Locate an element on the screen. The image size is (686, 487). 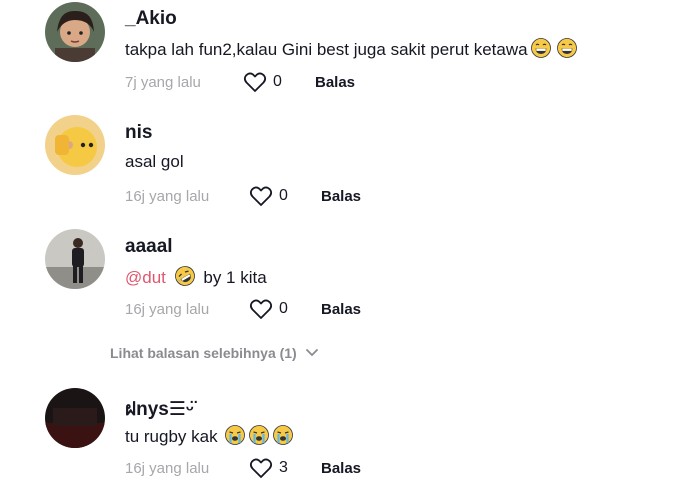
username: ฝnys☰ᵕ̈ is located at coordinates (159, 409).